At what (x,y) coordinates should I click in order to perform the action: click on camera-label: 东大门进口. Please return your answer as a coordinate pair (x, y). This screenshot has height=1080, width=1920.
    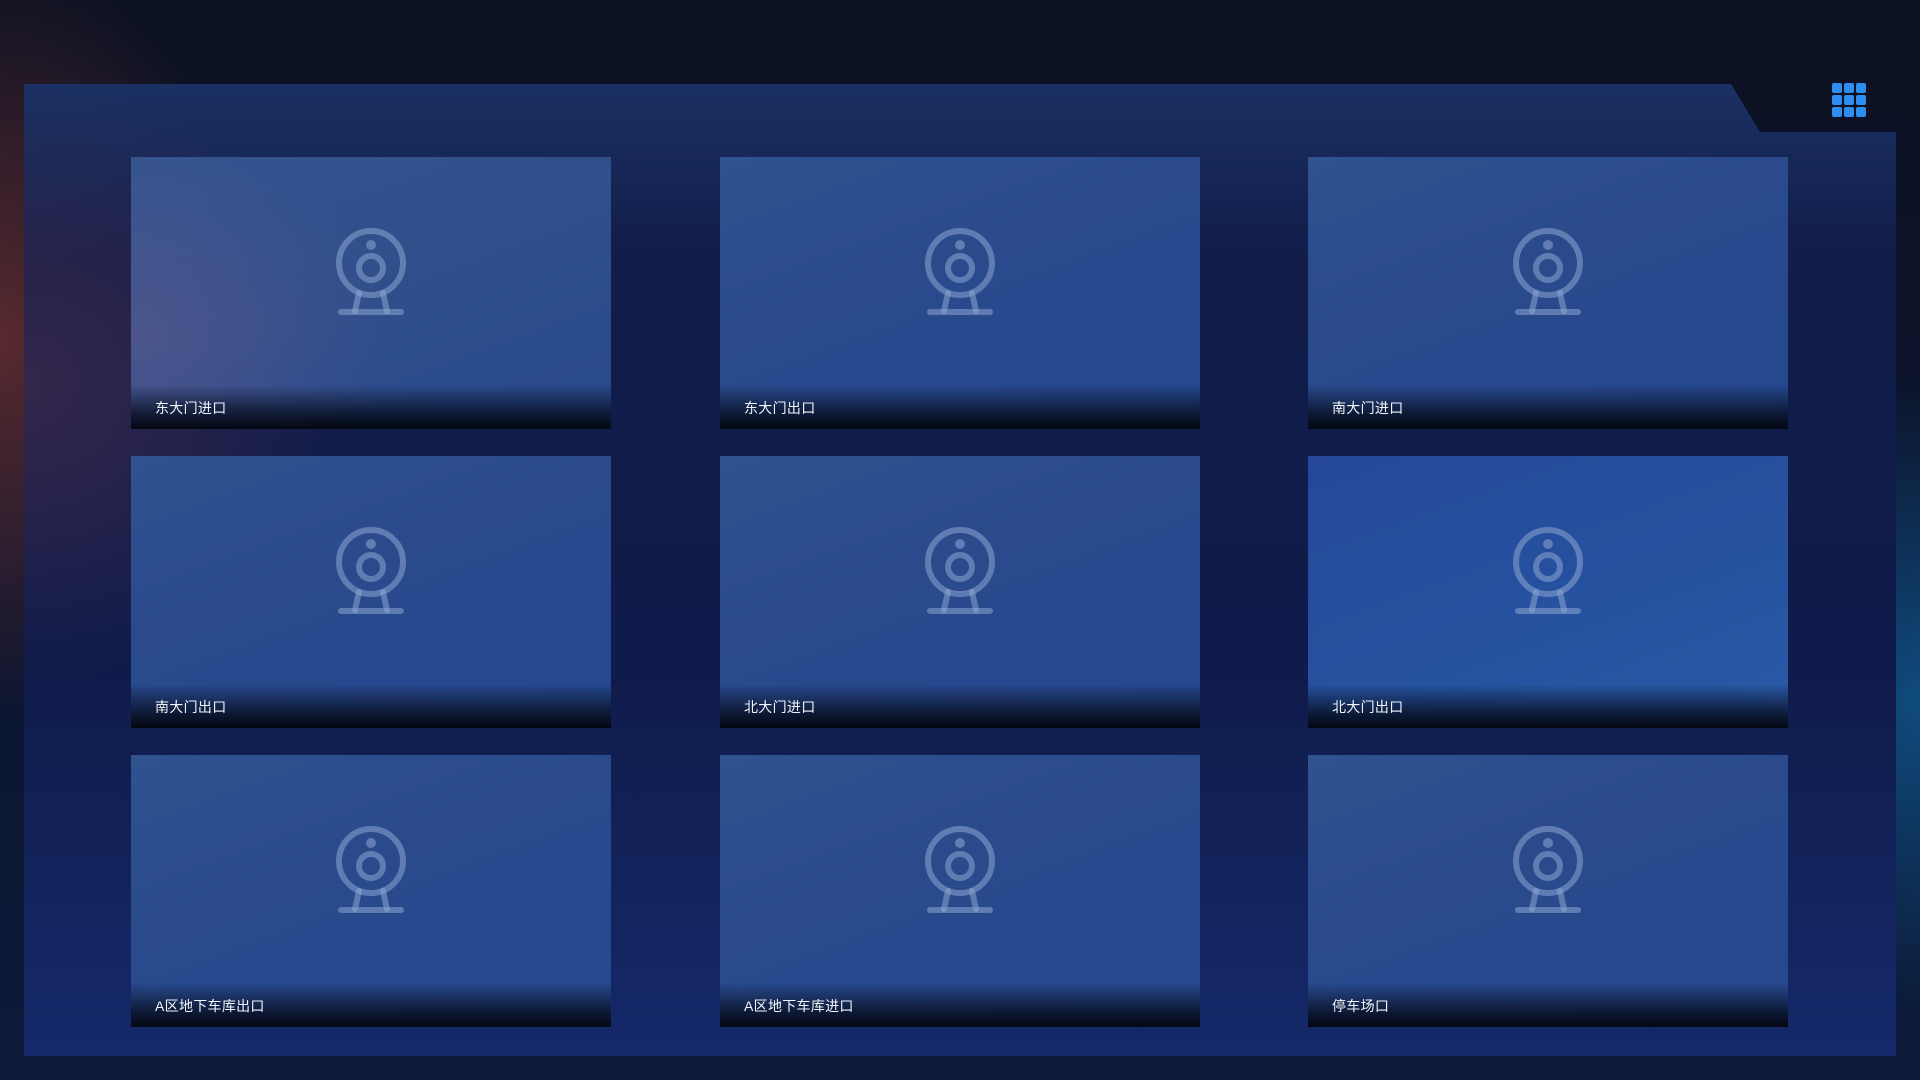
    Looking at the image, I should click on (191, 408).